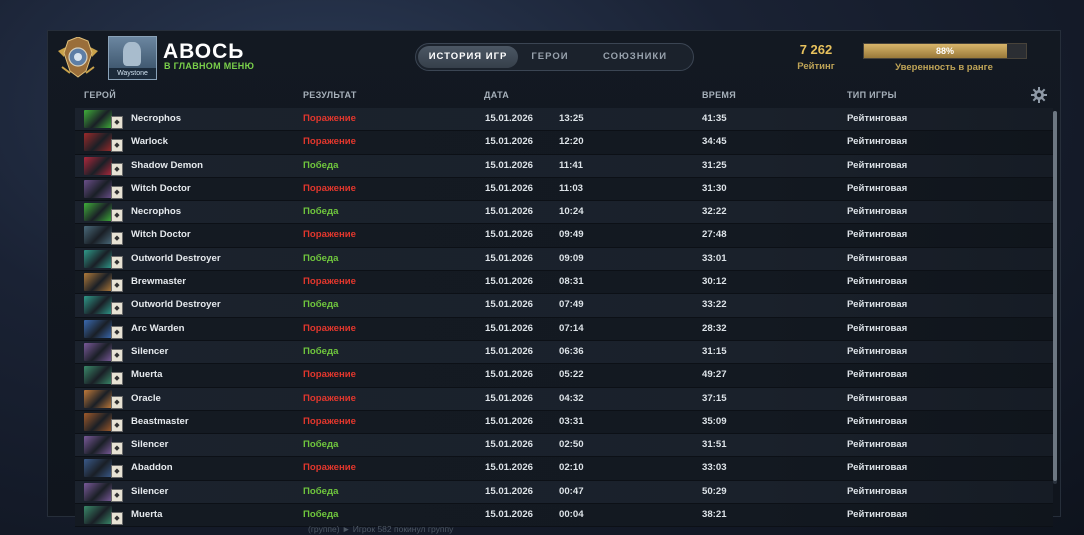 The image size is (1084, 535). I want to click on column-header-date: ДАТА, so click(496, 95).